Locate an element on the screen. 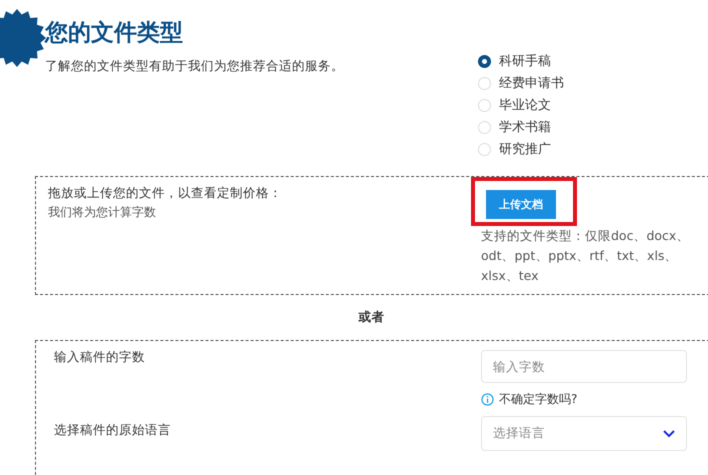  word-count-hint: 不确定字数吗? is located at coordinates (591, 399).